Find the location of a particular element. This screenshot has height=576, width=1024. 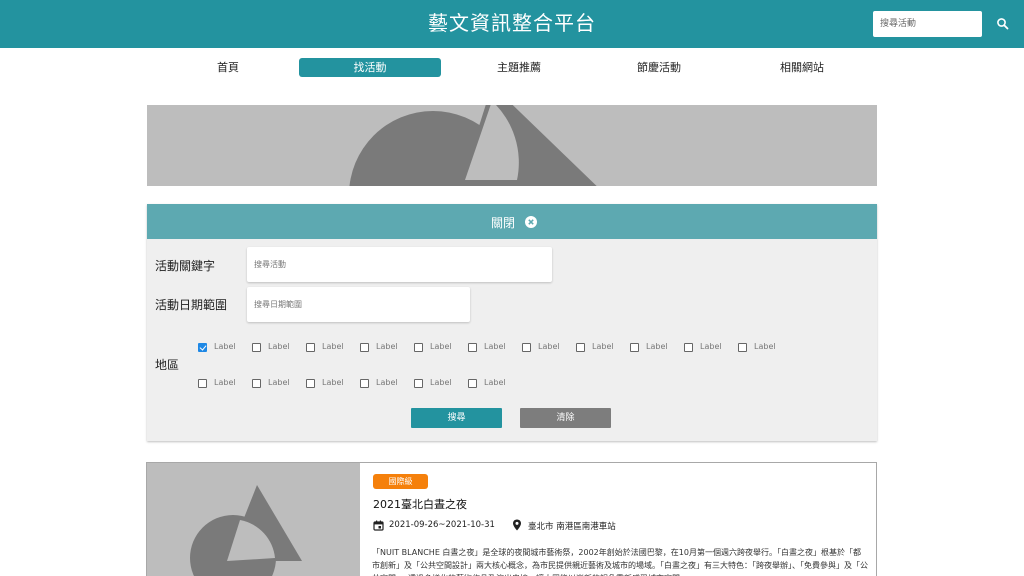

event-title: 2021臺北白晝之夜 is located at coordinates (420, 504).